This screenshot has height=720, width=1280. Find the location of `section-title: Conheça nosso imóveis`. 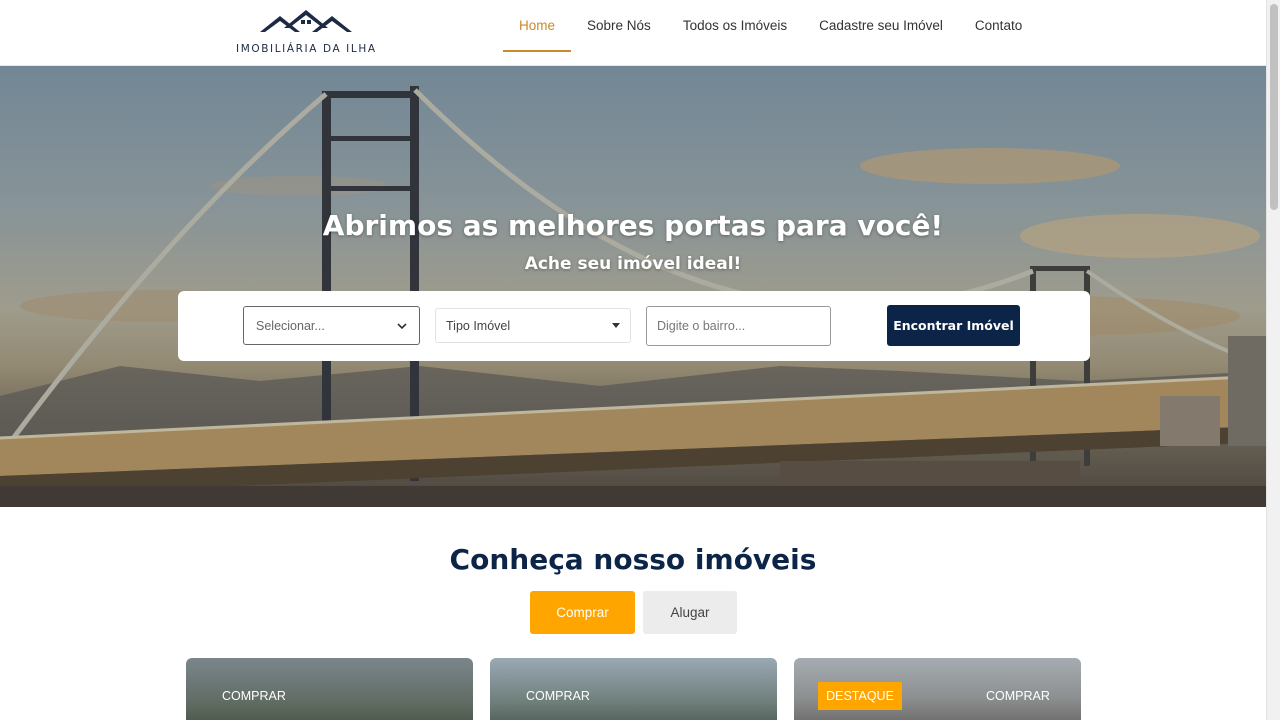

section-title: Conheça nosso imóveis is located at coordinates (633, 559).